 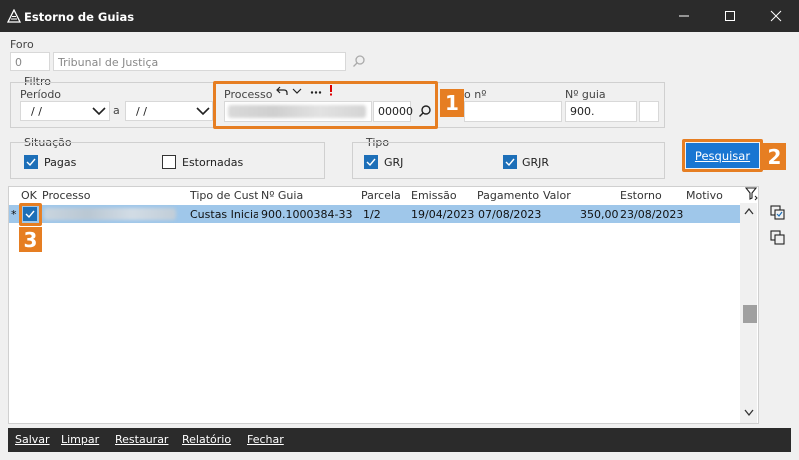 What do you see at coordinates (778, 212) in the screenshot?
I see `copy-icon` at bounding box center [778, 212].